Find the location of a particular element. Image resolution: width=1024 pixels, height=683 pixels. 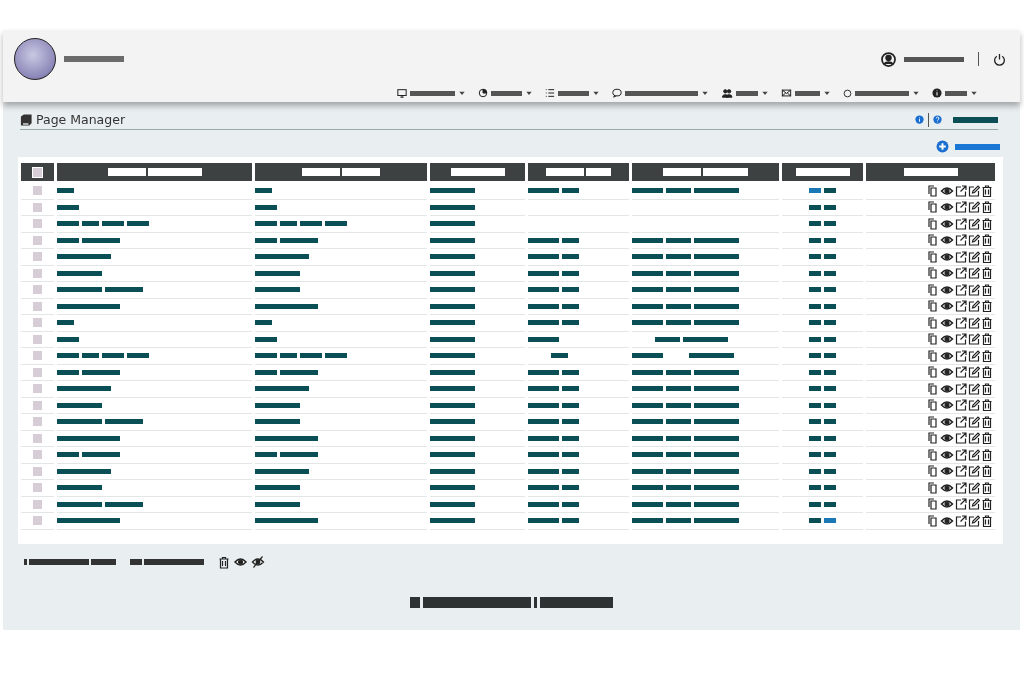

avatar-logo is located at coordinates (35, 59).